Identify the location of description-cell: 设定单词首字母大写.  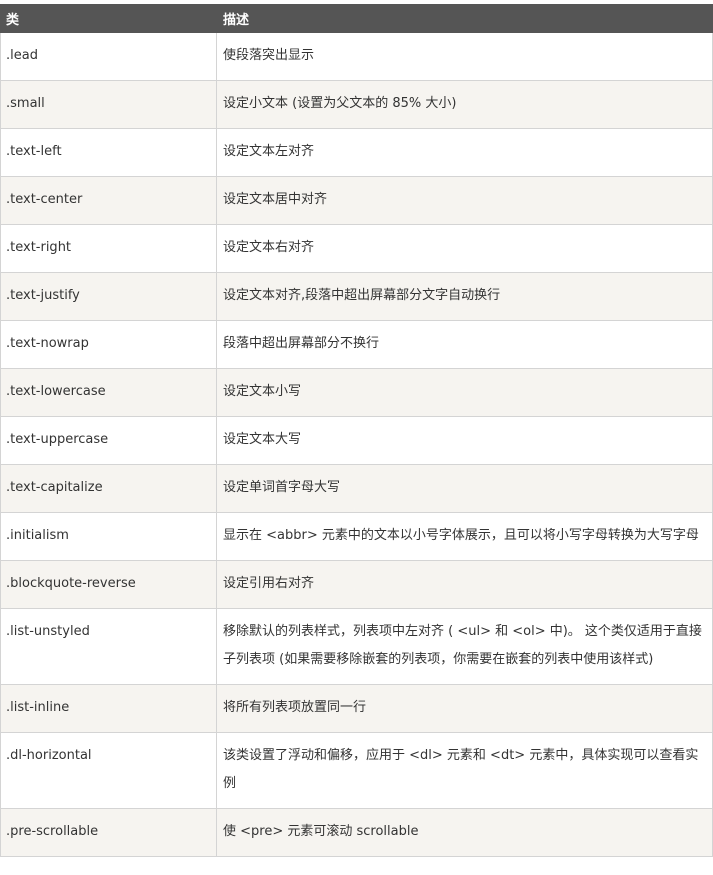
(464, 488).